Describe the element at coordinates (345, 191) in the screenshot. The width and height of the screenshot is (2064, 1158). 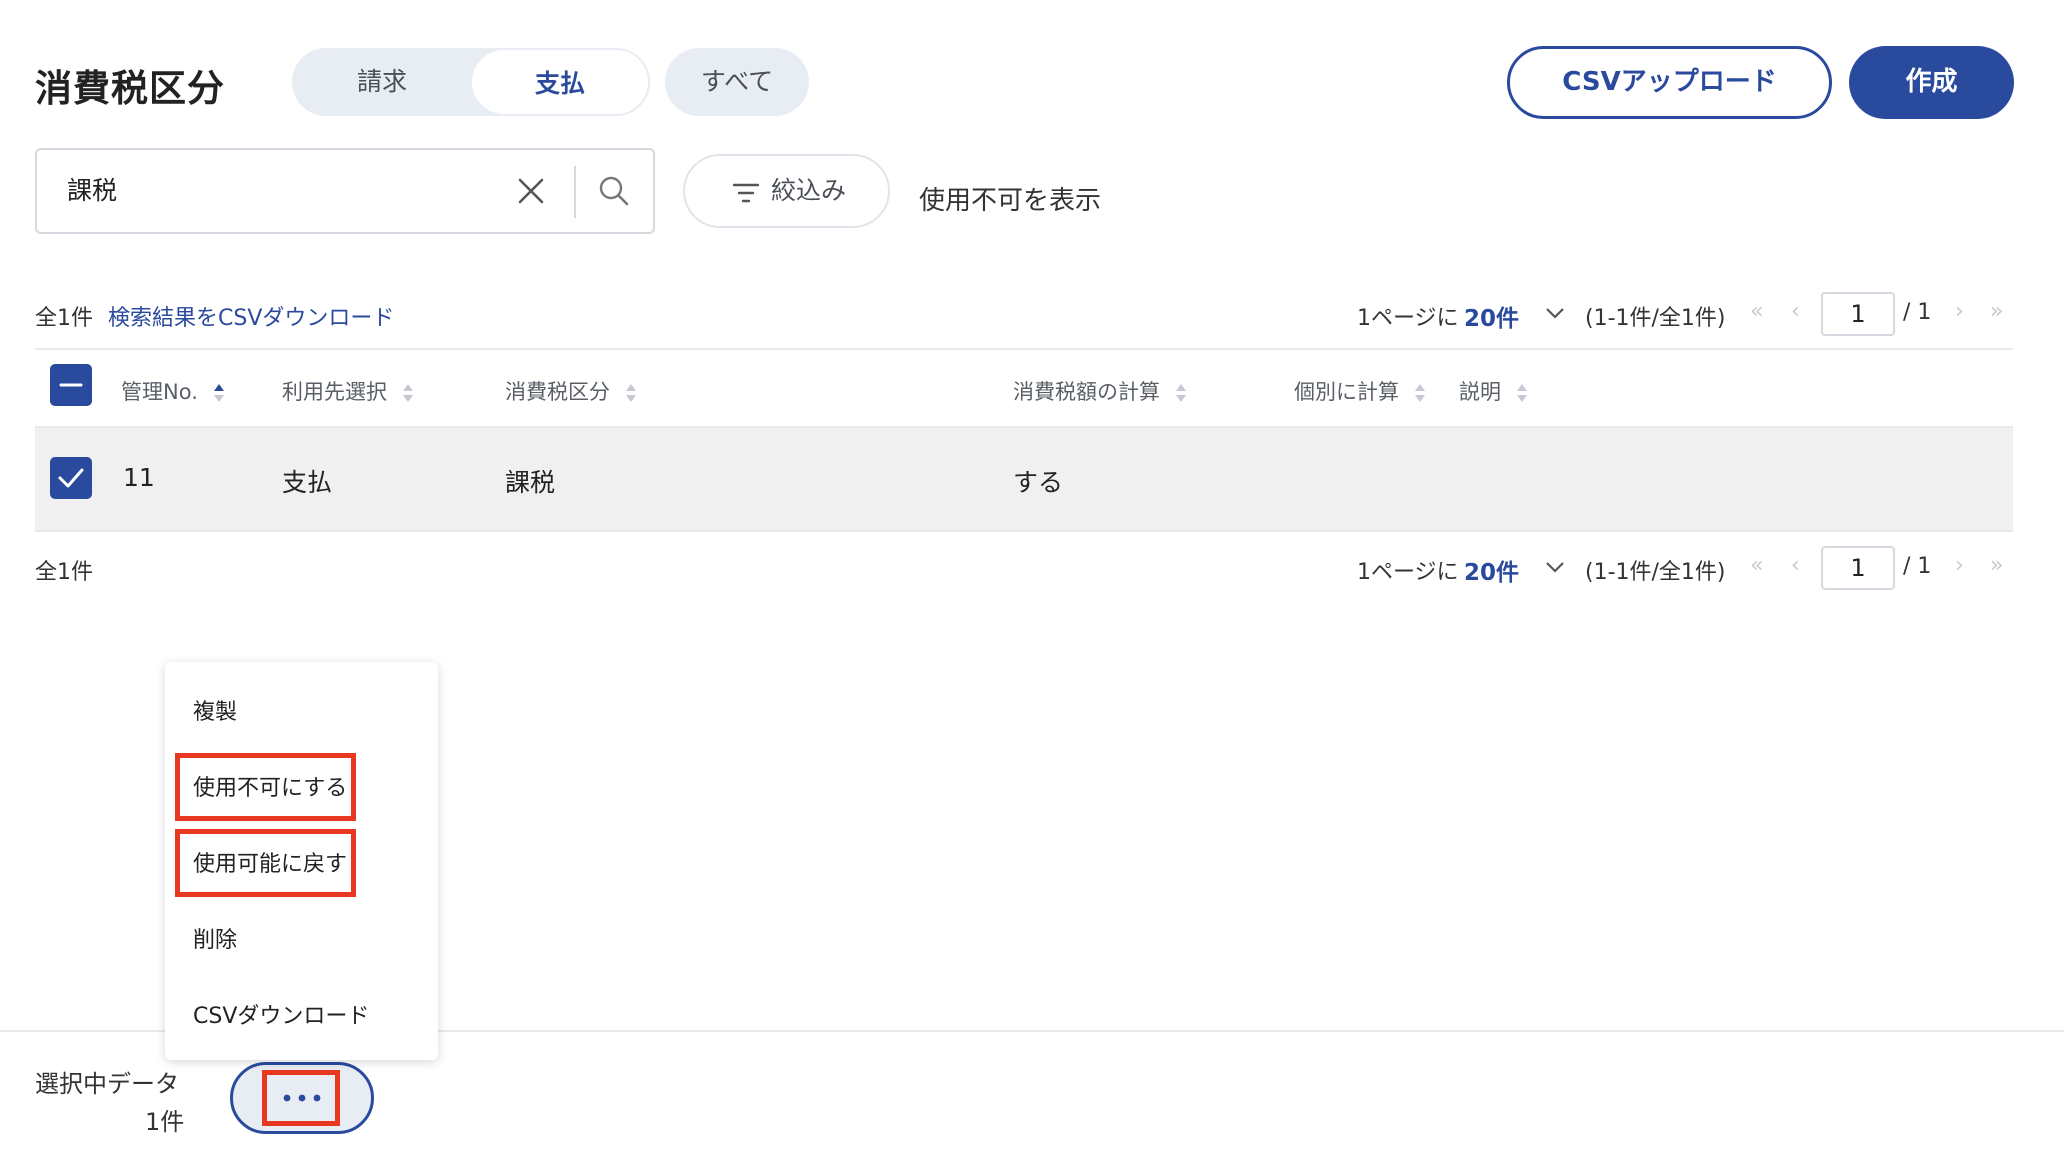
I see `search-input: 課税` at that location.